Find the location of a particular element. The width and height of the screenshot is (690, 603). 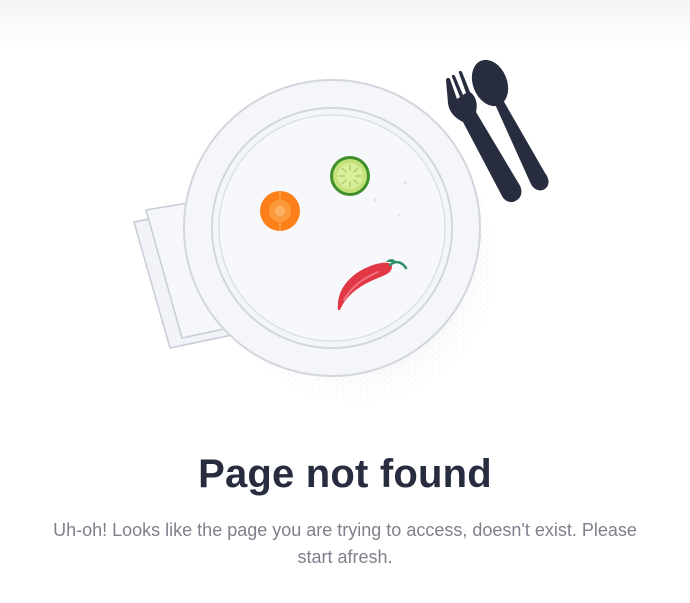

carrot-slice-icon is located at coordinates (280, 211).